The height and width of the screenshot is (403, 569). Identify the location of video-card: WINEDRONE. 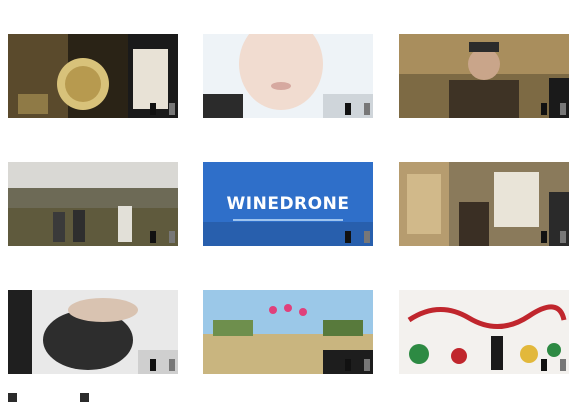
(288, 191).